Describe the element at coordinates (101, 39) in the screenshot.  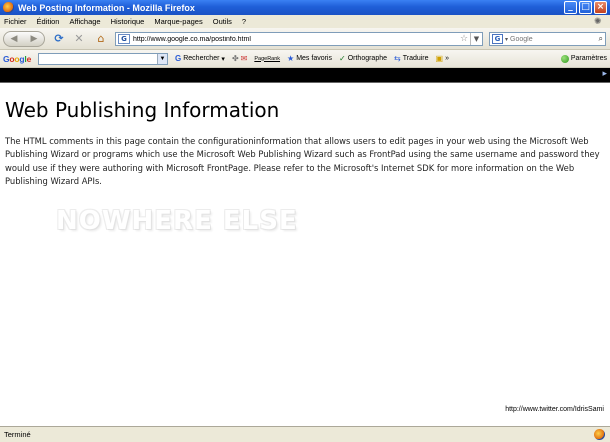
I see `home-icon: ⌂` at that location.